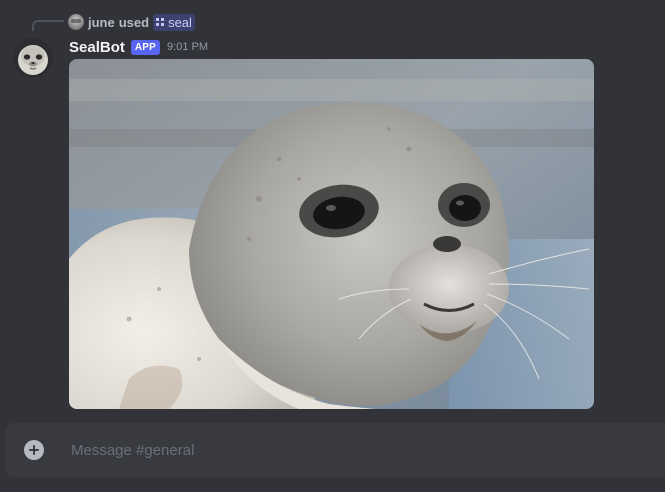 The height and width of the screenshot is (492, 665). What do you see at coordinates (145, 47) in the screenshot?
I see `app-badge: APP` at bounding box center [145, 47].